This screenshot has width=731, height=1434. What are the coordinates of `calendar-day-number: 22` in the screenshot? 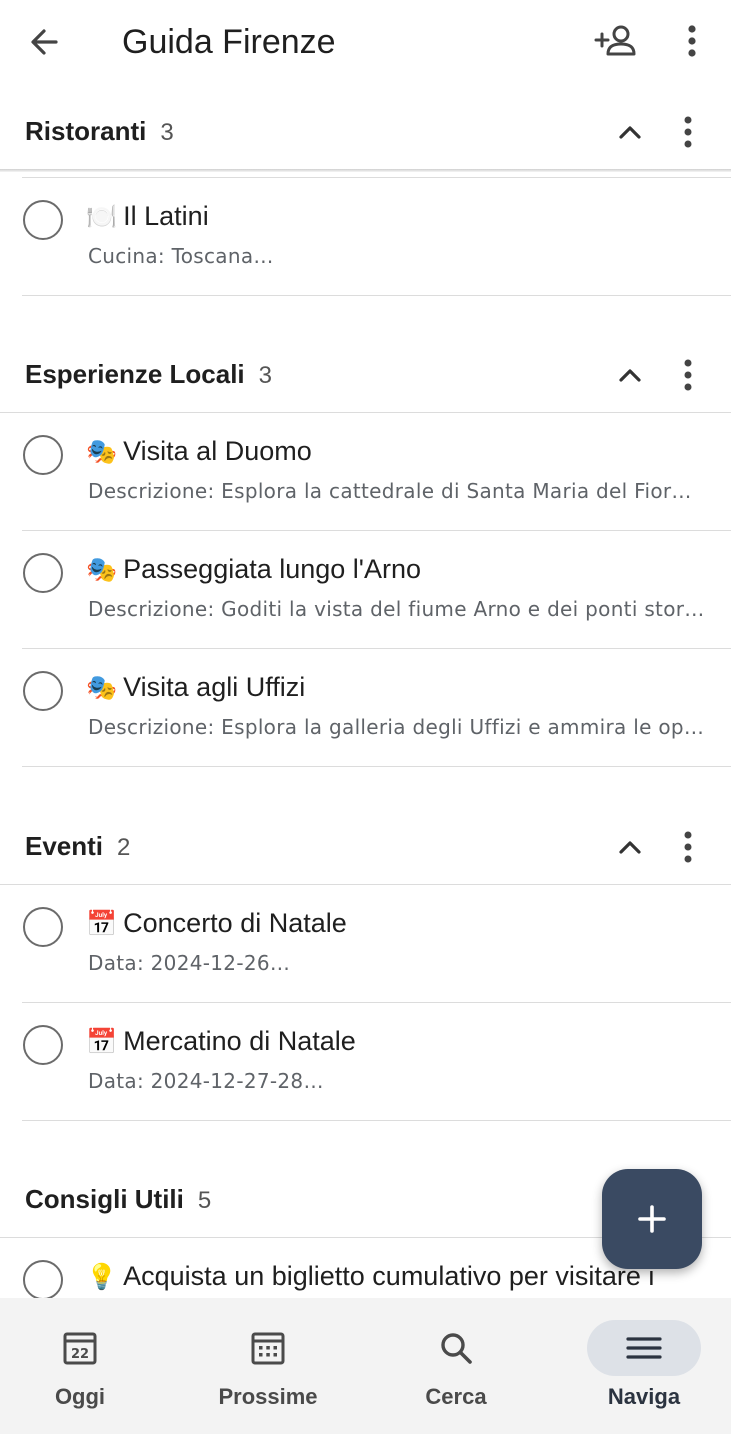 It's located at (80, 1354).